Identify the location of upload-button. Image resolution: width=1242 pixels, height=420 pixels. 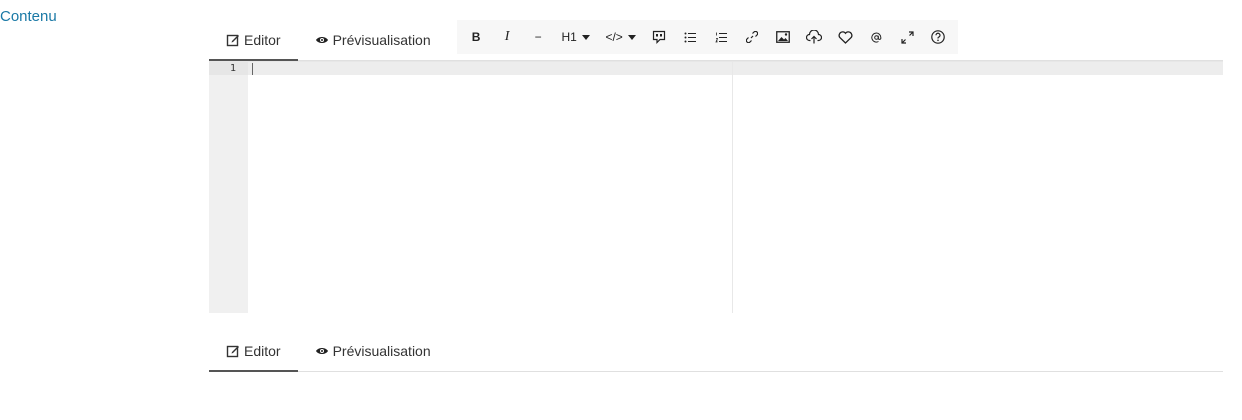
(814, 37).